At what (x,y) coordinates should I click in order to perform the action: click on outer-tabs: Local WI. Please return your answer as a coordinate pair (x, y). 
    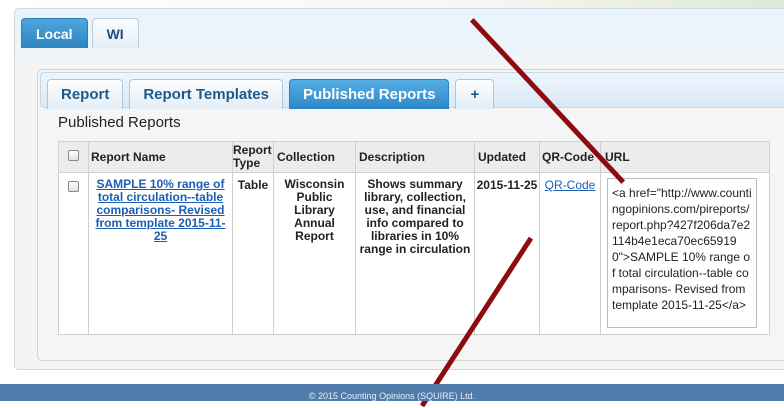
    Looking at the image, I should click on (80, 33).